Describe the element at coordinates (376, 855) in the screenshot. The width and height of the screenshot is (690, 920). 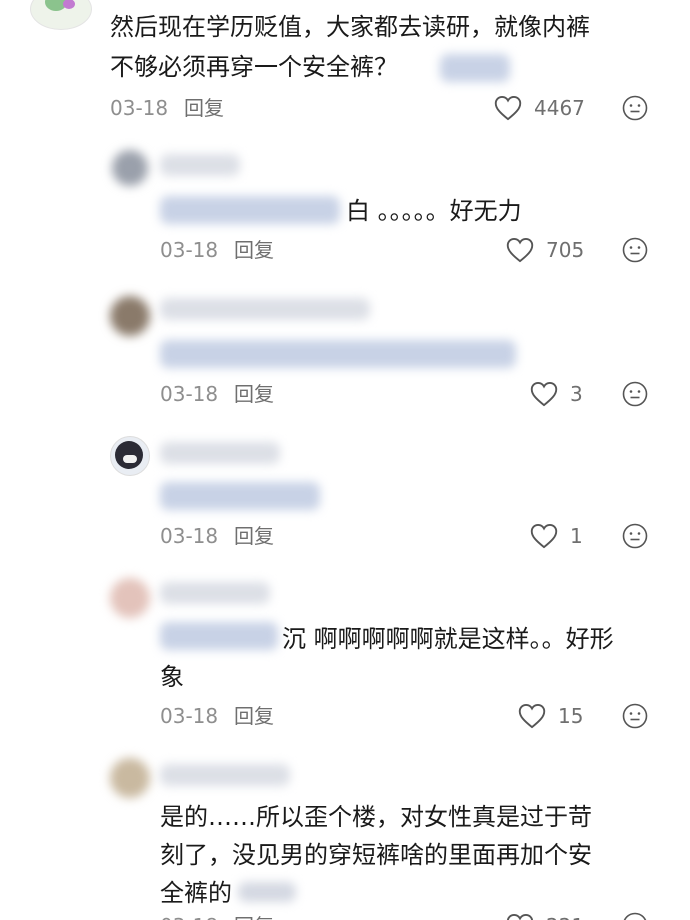
I see `comment-text: 刻了，没见男的穿短裤啥的里面再加个安` at that location.